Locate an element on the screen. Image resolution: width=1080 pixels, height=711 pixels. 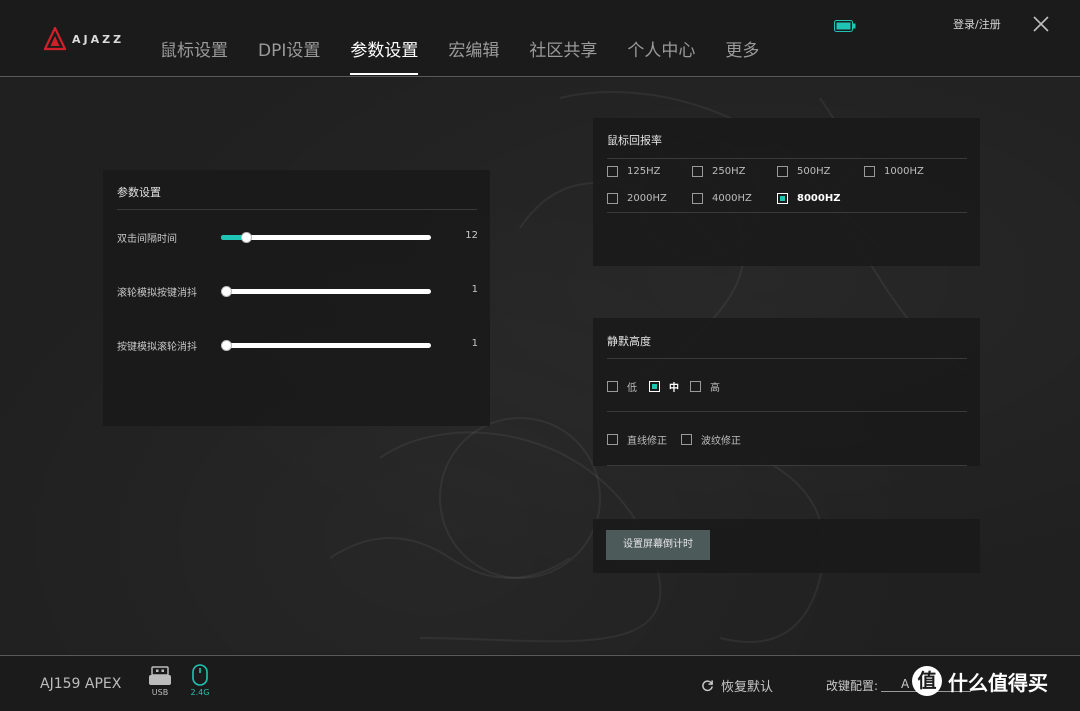
slider-label: 按键模拟滚轮消抖 is located at coordinates (157, 347).